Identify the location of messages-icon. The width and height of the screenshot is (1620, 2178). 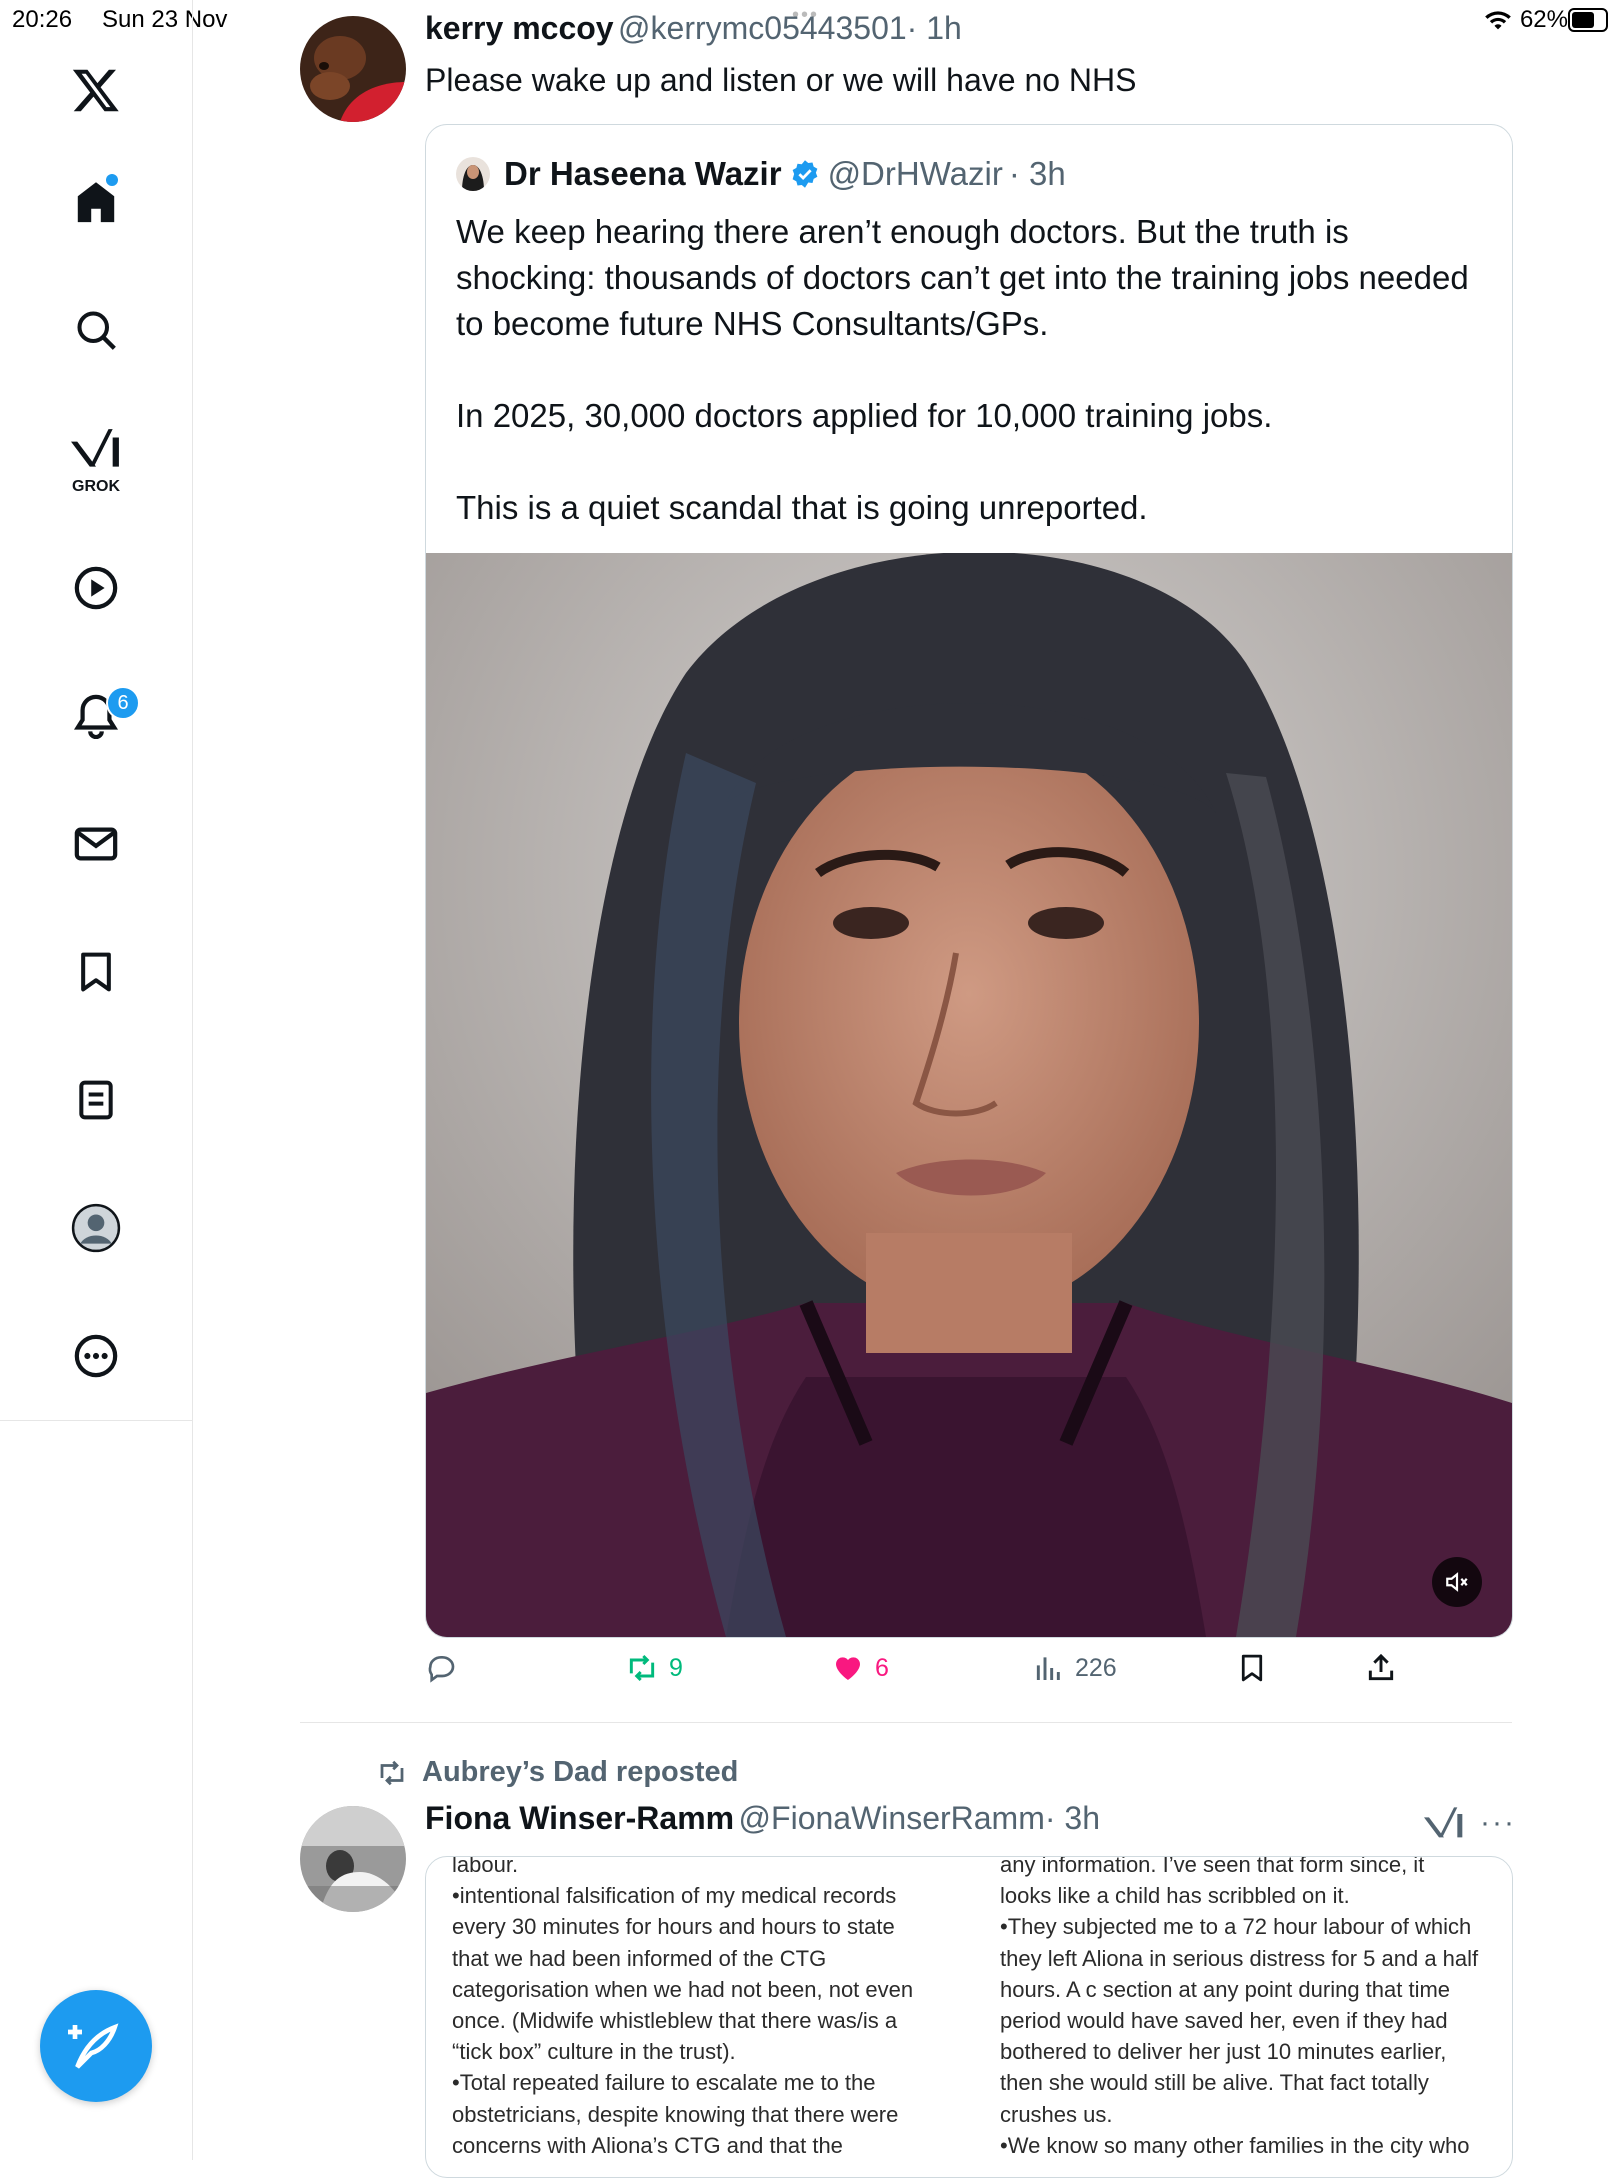
(96, 844).